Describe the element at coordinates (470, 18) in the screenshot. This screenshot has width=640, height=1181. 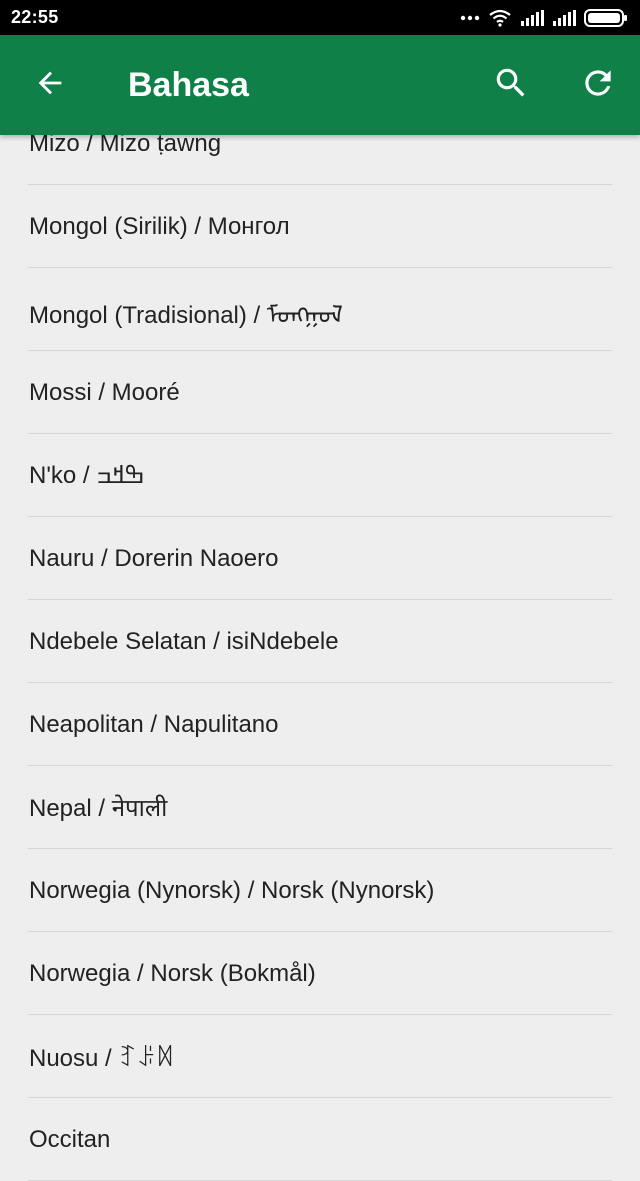
I see `more-dots-icon` at that location.